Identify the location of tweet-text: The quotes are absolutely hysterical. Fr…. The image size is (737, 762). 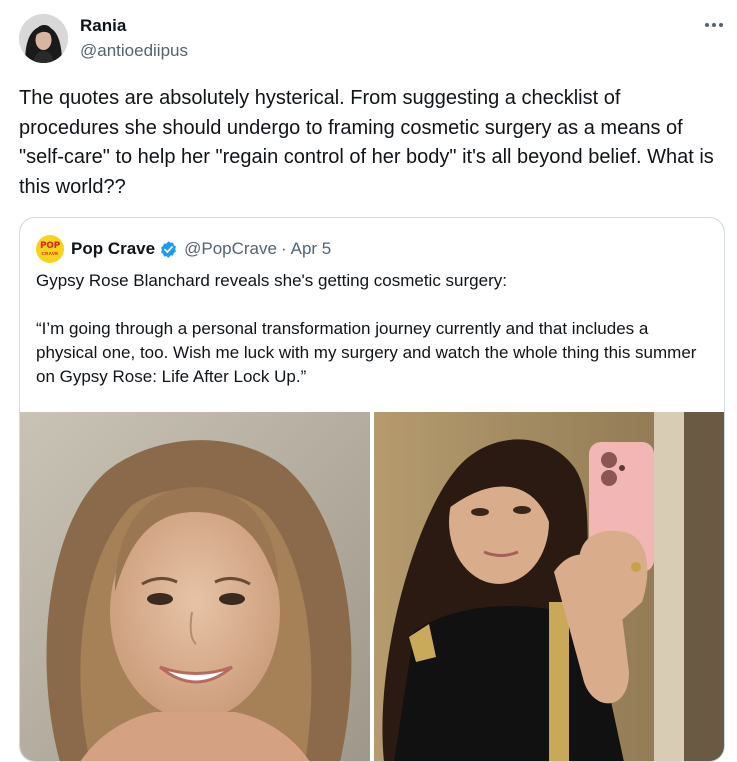
(366, 142).